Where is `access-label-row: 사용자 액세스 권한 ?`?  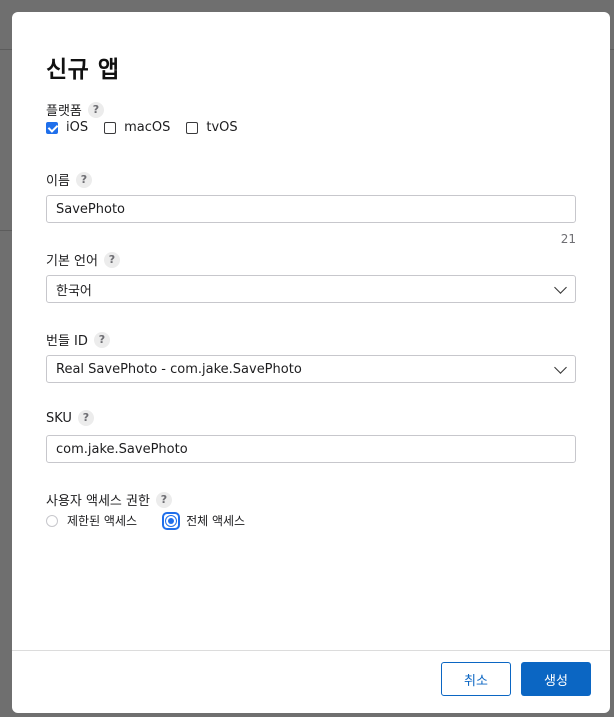 access-label-row: 사용자 액세스 권한 ? is located at coordinates (109, 499).